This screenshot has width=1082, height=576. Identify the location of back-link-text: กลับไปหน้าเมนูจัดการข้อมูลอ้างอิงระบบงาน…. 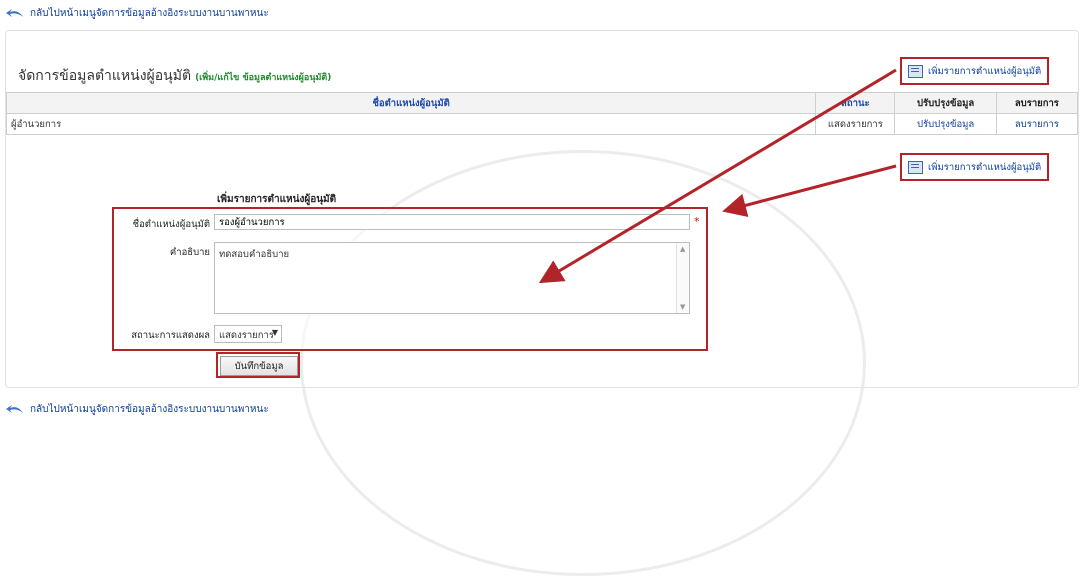
(149, 409).